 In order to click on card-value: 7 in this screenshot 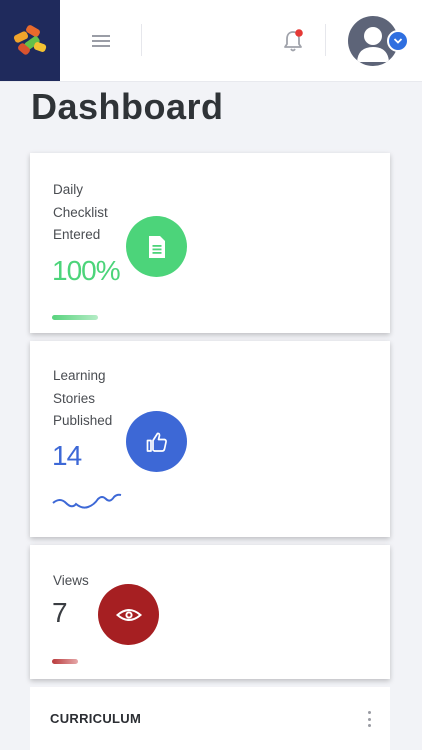, I will do `click(60, 612)`.